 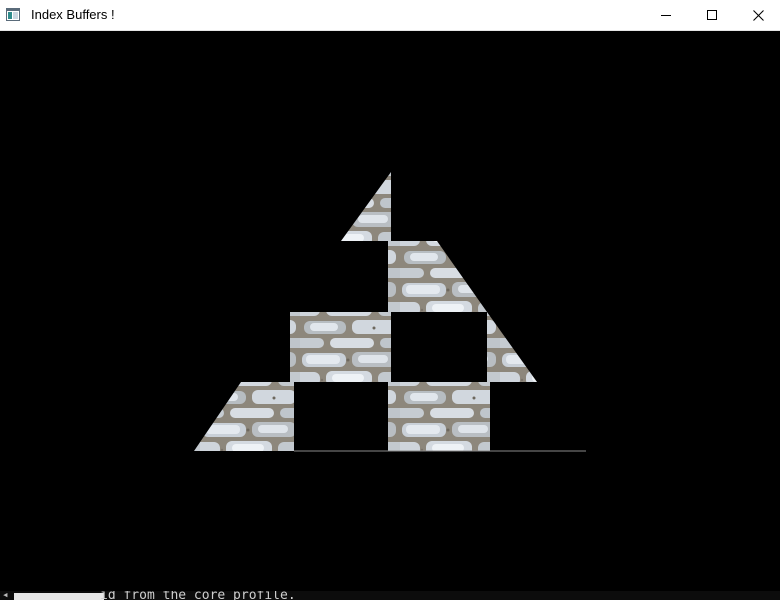 What do you see at coordinates (439, 416) in the screenshot?
I see `textured-tile-lower-center` at bounding box center [439, 416].